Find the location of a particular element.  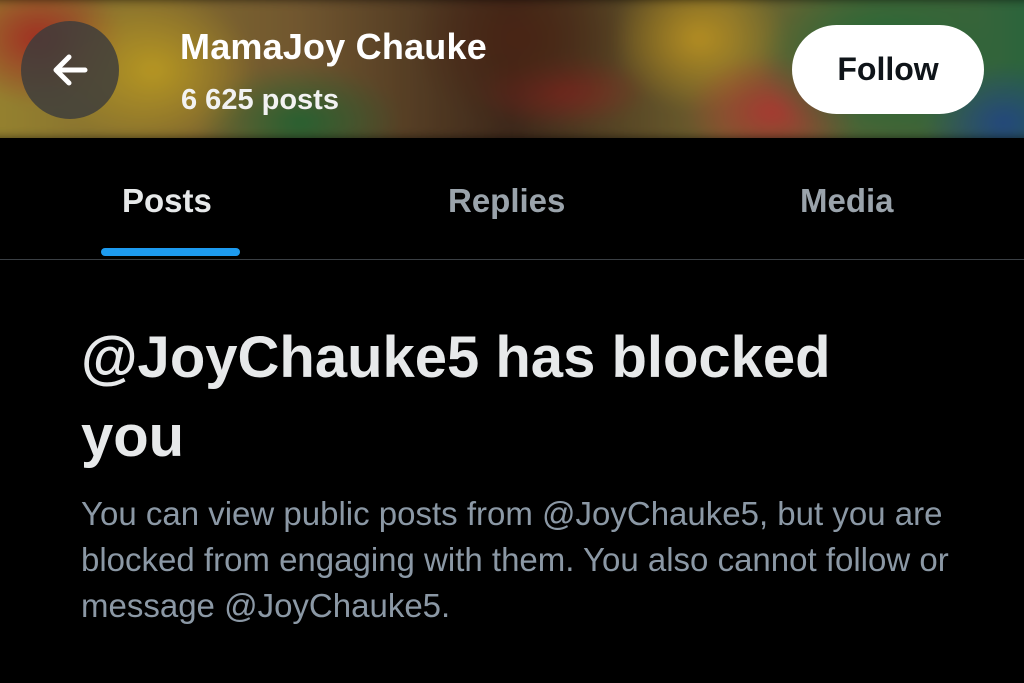

back-button is located at coordinates (70, 70).